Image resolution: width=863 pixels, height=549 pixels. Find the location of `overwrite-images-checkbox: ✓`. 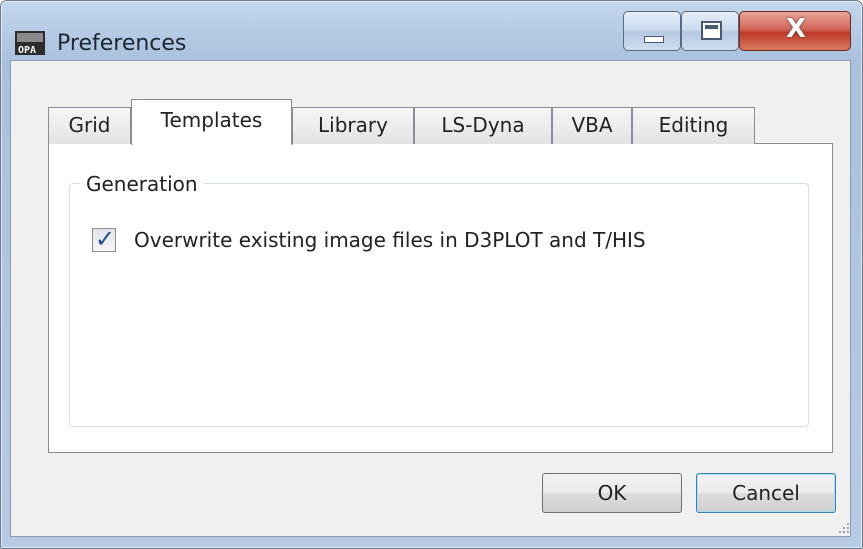

overwrite-images-checkbox: ✓ is located at coordinates (104, 239).